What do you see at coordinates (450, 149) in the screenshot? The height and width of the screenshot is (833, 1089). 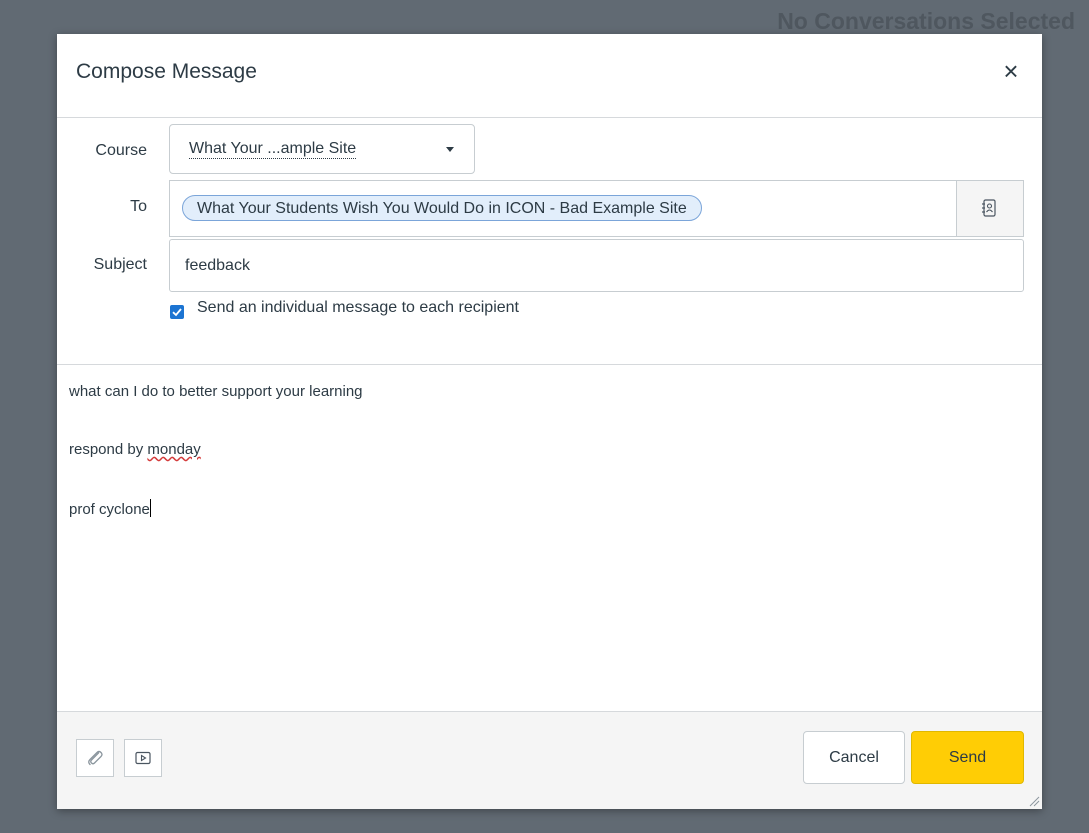 I see `chevron-down-icon` at bounding box center [450, 149].